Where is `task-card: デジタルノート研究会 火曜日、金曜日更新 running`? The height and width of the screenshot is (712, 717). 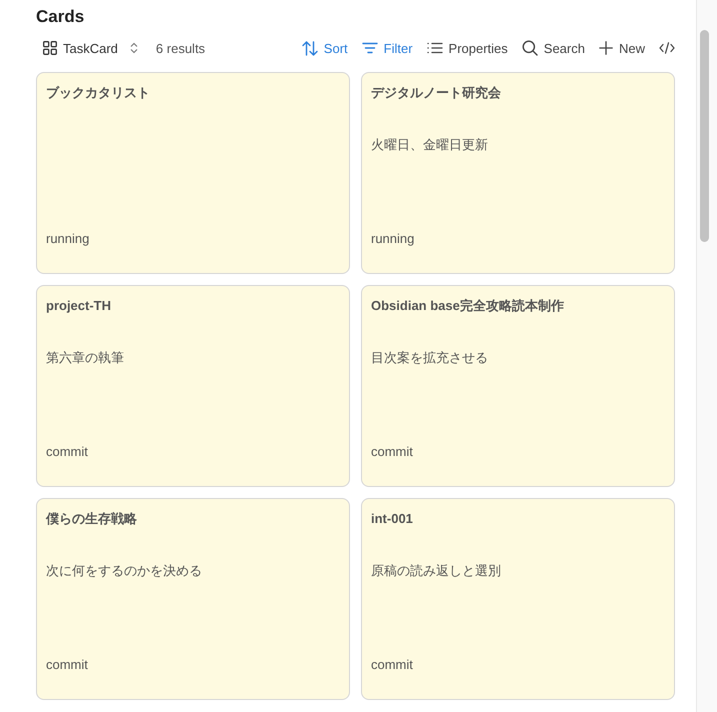 task-card: デジタルノート研究会 火曜日、金曜日更新 running is located at coordinates (518, 173).